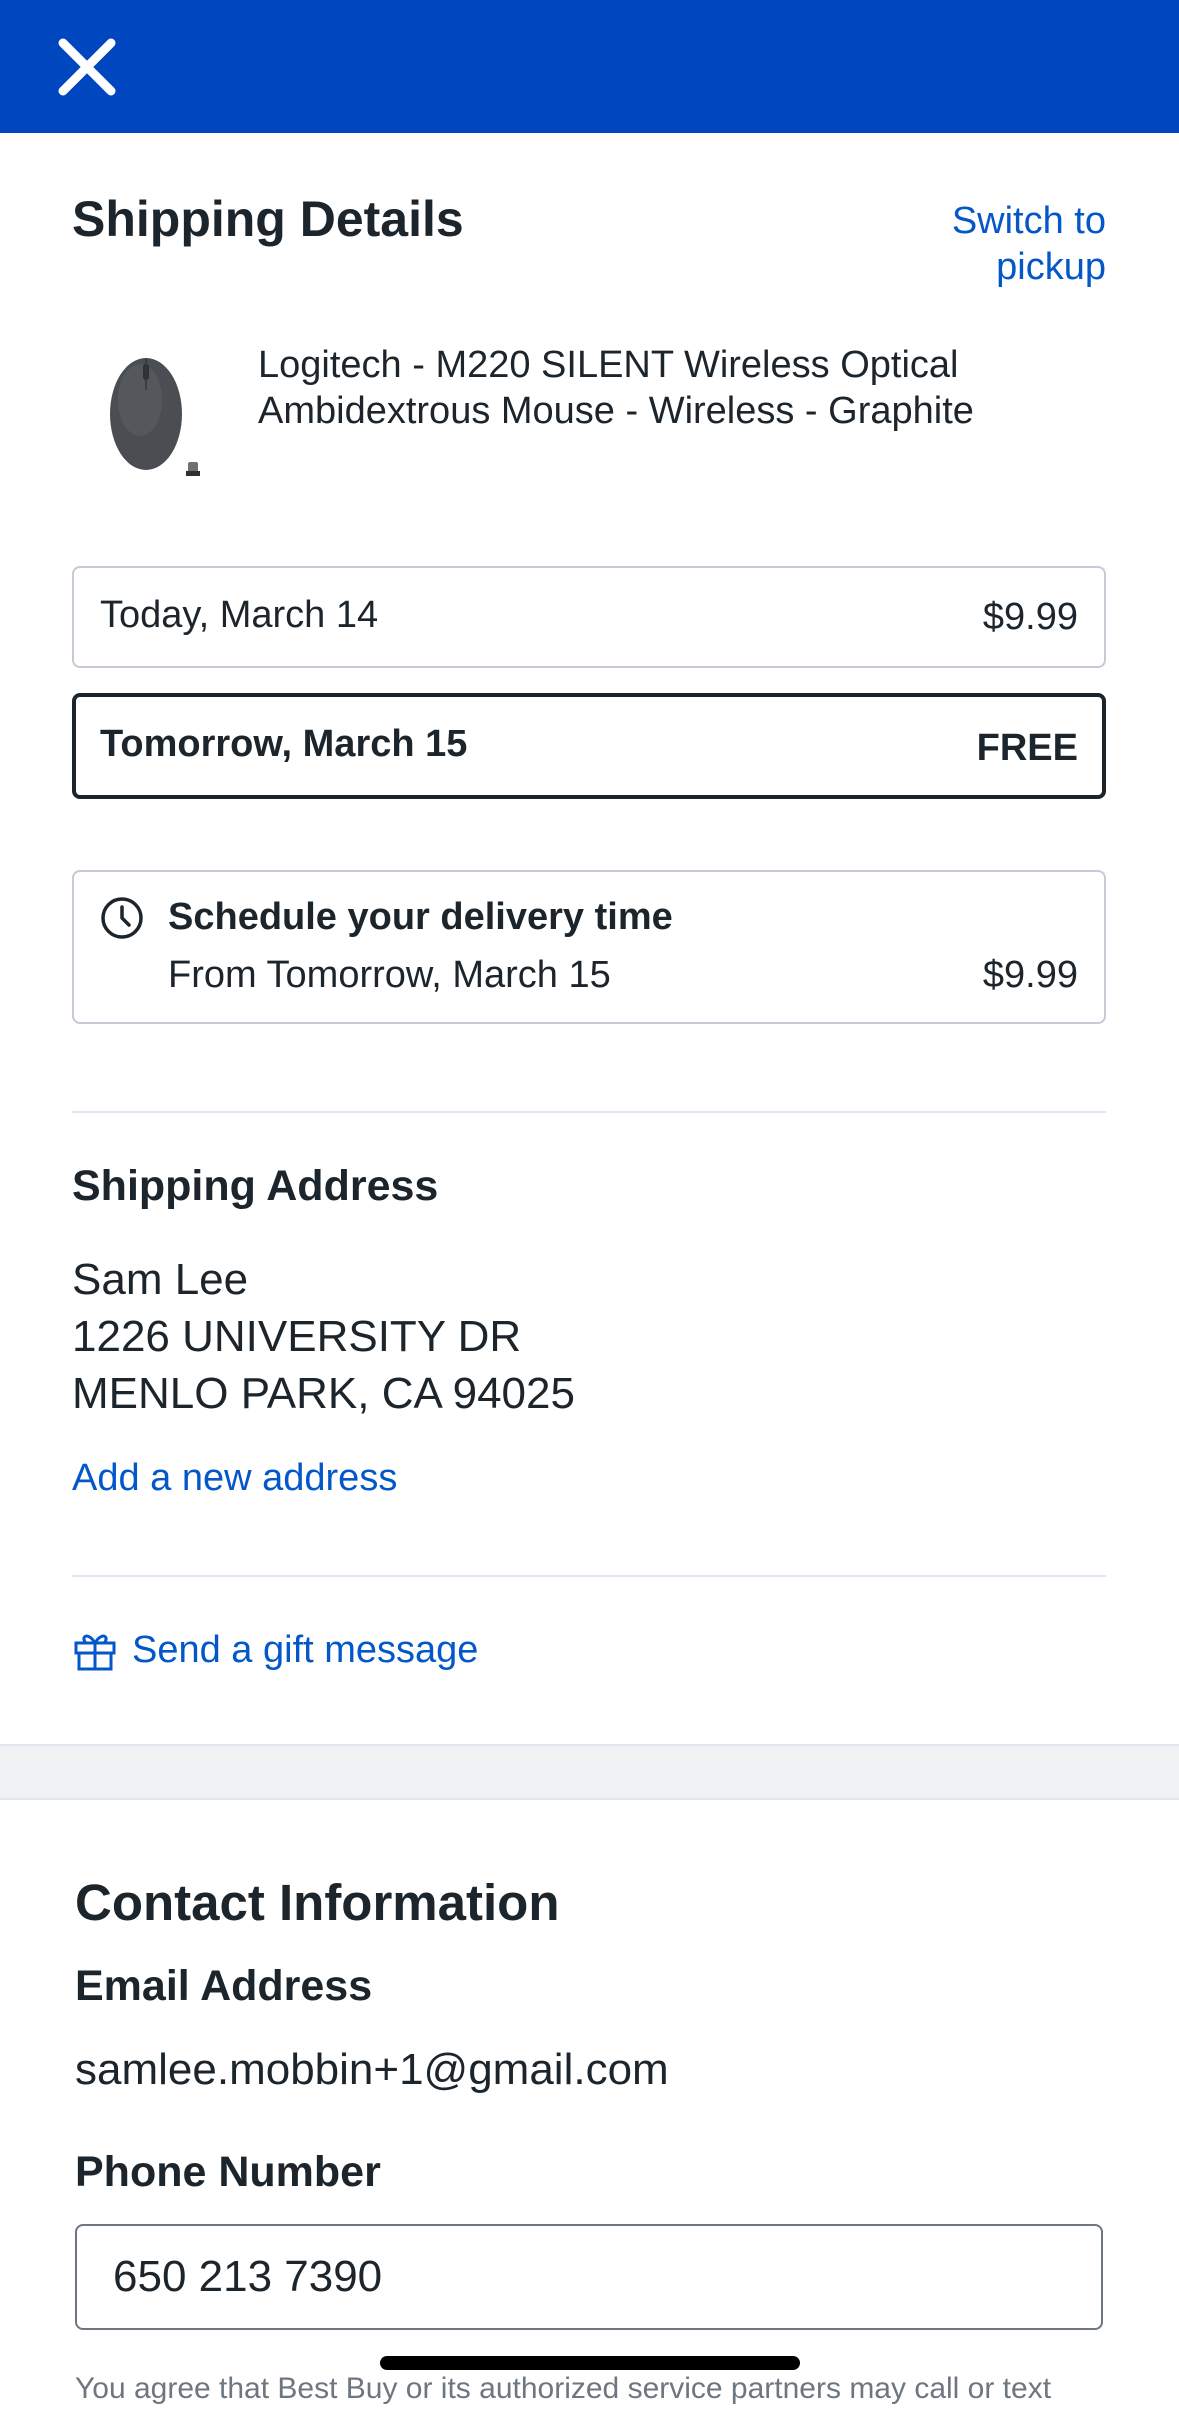 Image resolution: width=1179 pixels, height=2420 pixels. Describe the element at coordinates (589, 1773) in the screenshot. I see `section-separator` at that location.